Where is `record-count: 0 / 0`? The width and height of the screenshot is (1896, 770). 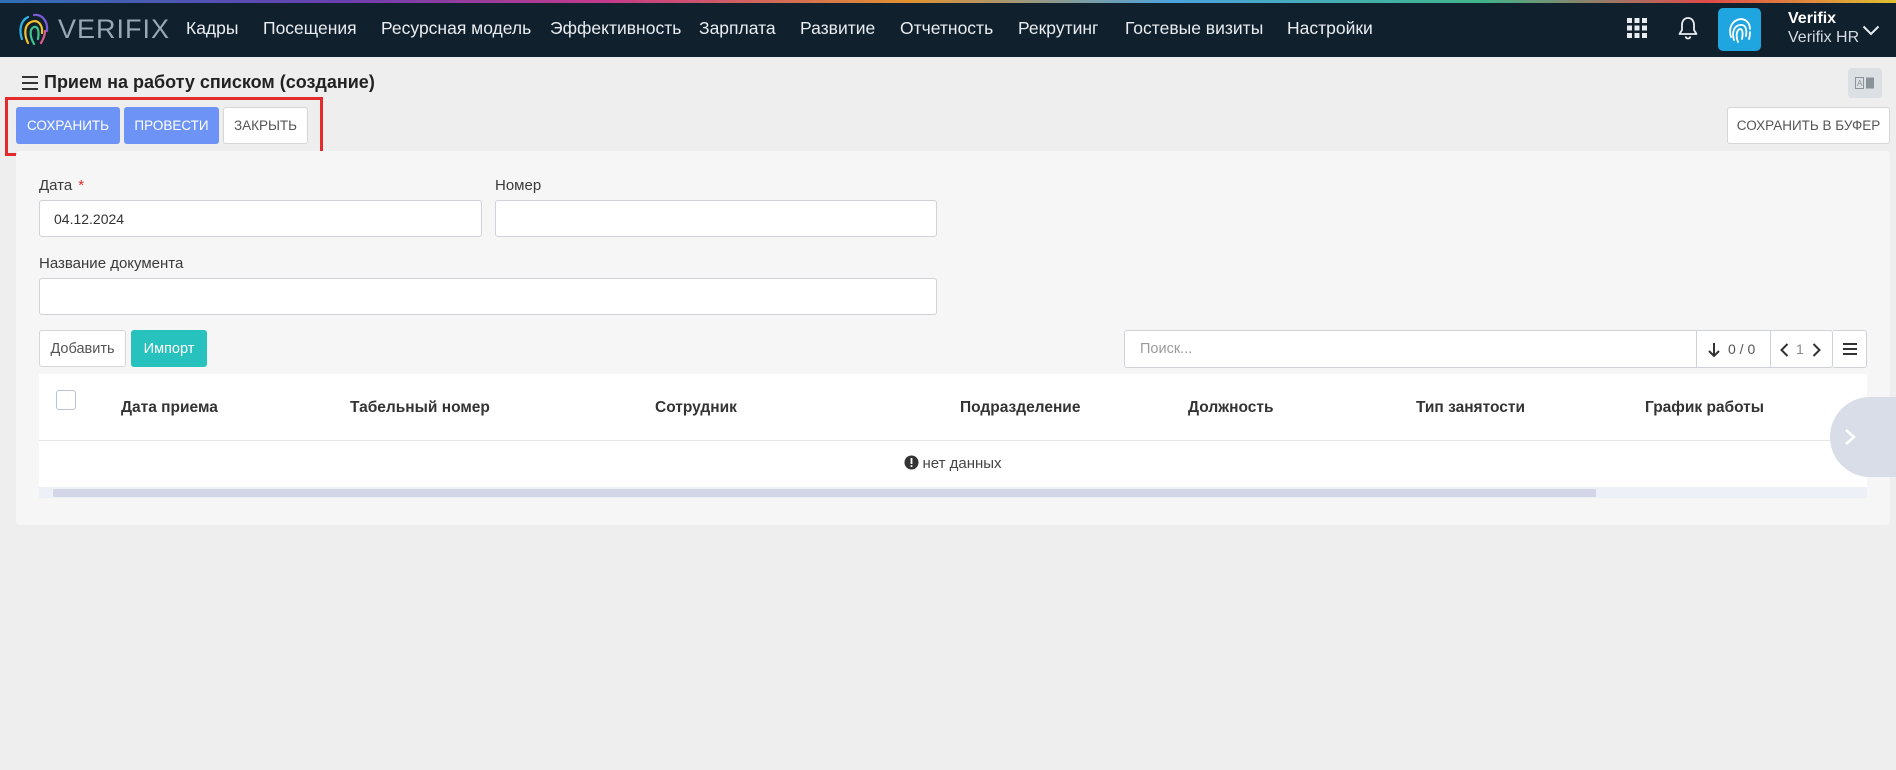
record-count: 0 / 0 is located at coordinates (1742, 349).